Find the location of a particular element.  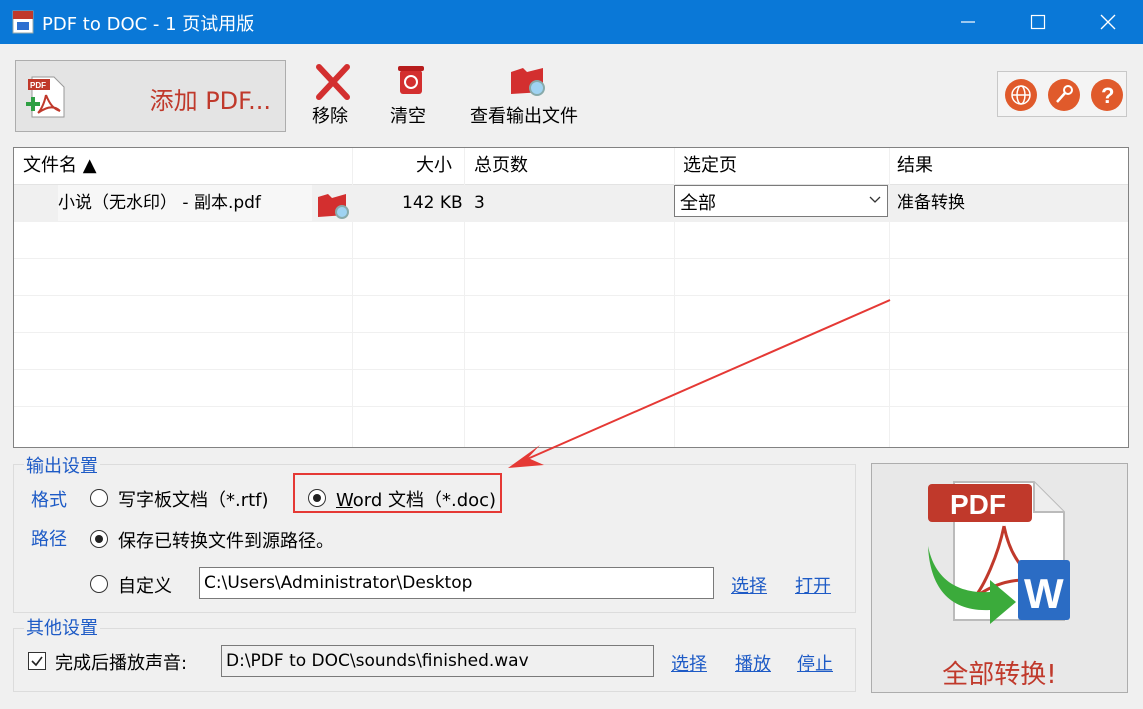

window-title: PDF to DOC - 1 页试用版 is located at coordinates (148, 24).